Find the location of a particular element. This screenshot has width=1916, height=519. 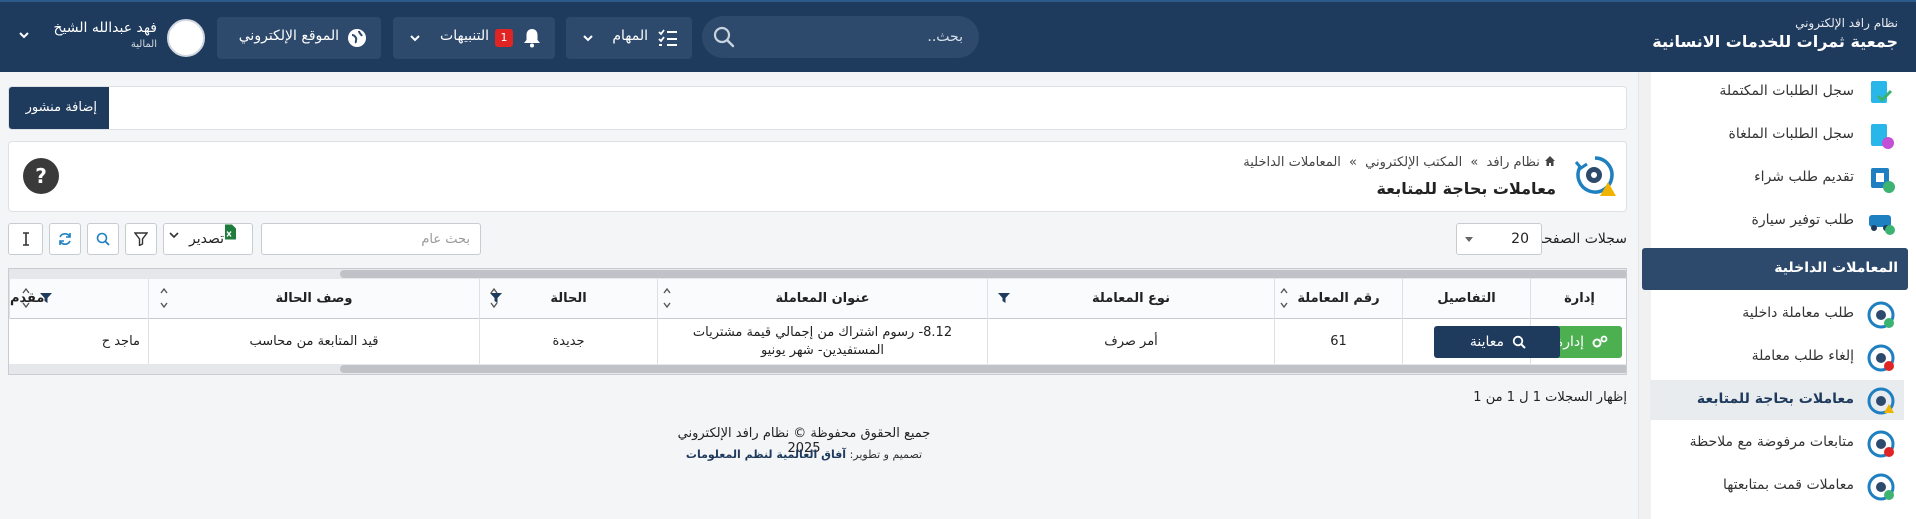

notifications-label: التنبيهات is located at coordinates (464, 36).